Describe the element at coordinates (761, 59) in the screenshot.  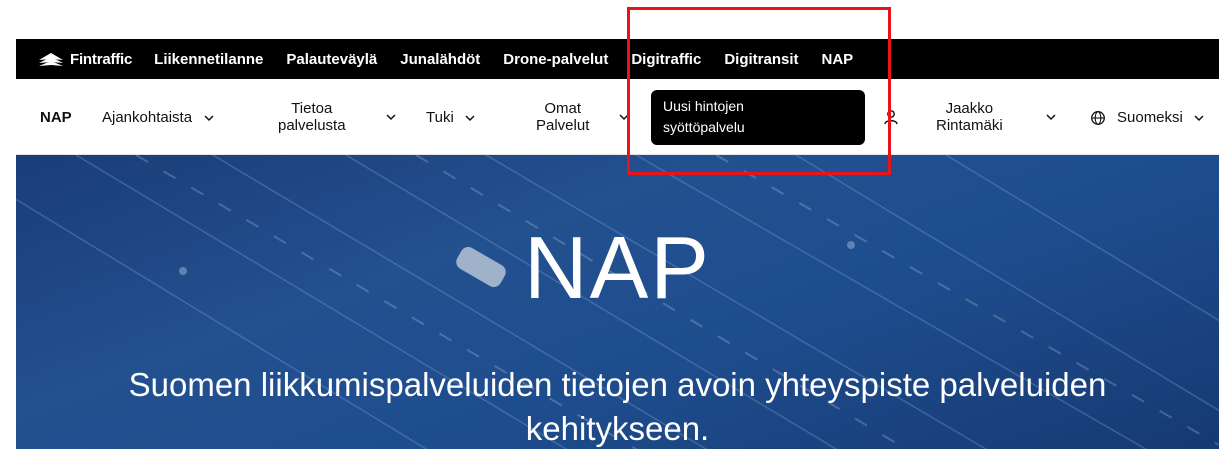
I see `top-link-digitransit: Digitransit` at that location.